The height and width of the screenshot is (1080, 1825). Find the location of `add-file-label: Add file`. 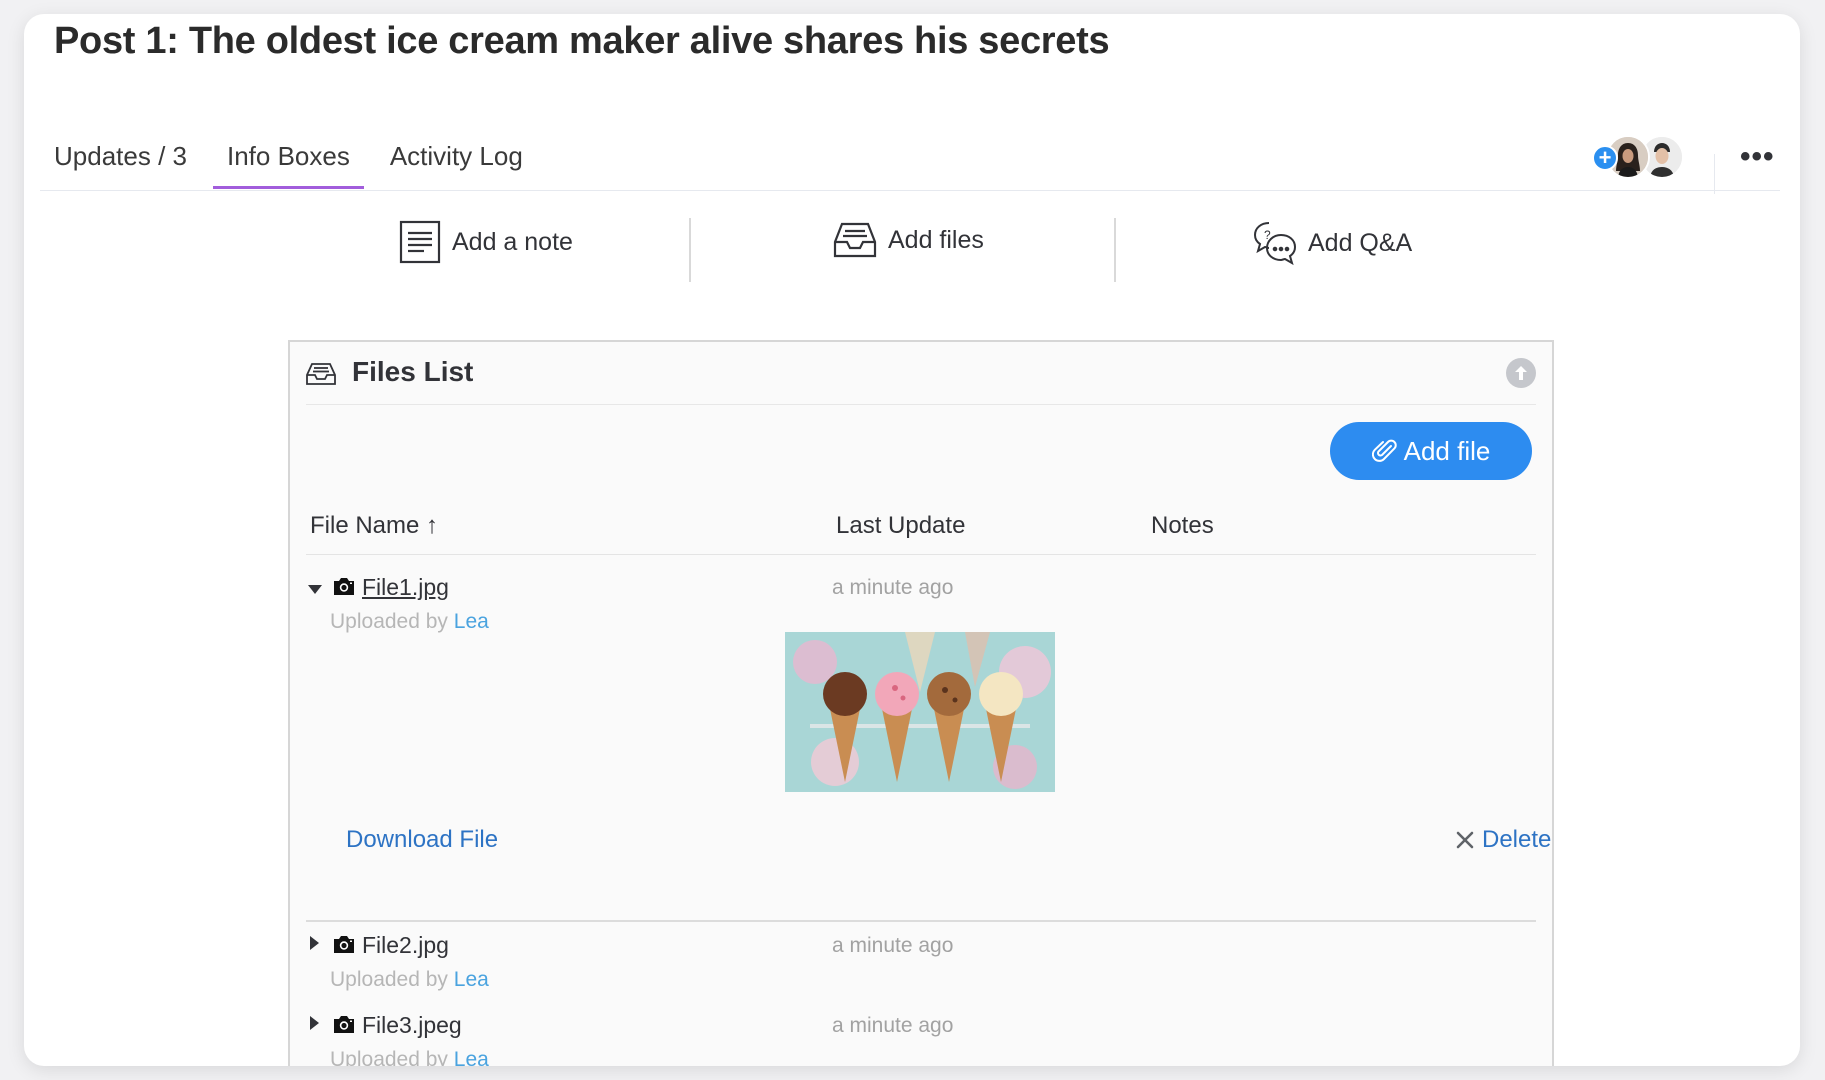

add-file-label: Add file is located at coordinates (1447, 450).